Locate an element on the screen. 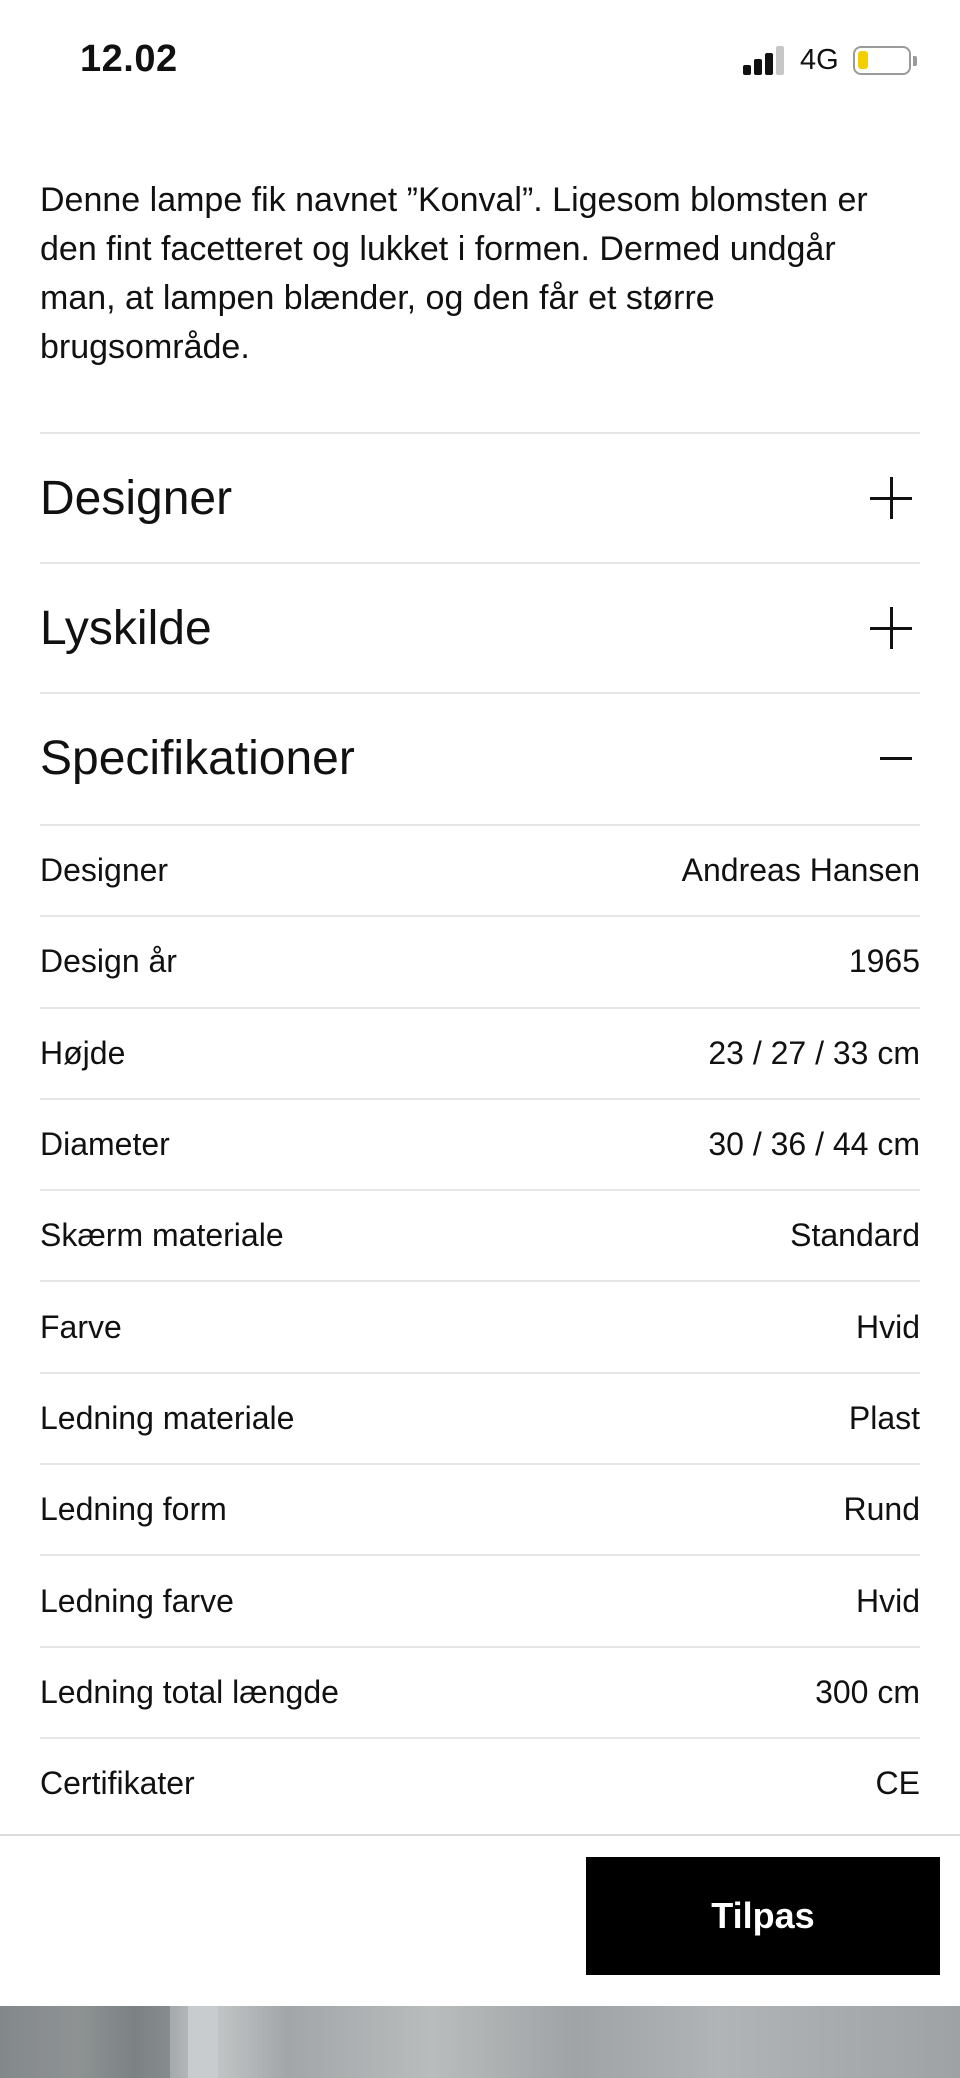  signal-strength-icon is located at coordinates (765, 60).